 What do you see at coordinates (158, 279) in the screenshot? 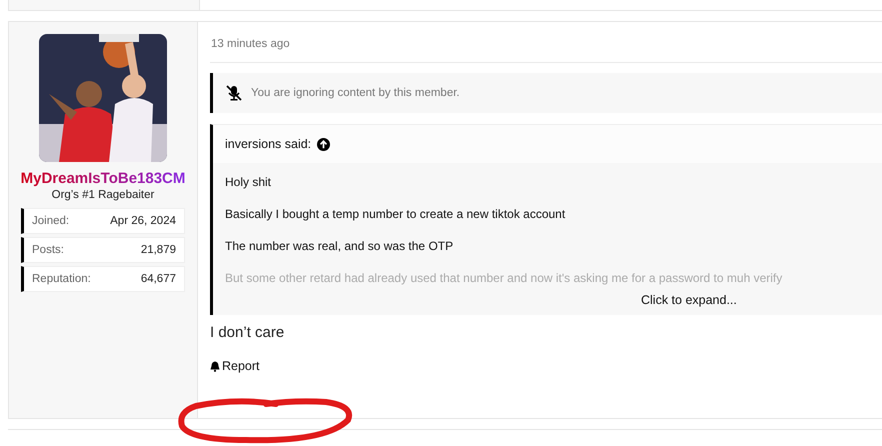
I see `stat-value: 64,677` at bounding box center [158, 279].